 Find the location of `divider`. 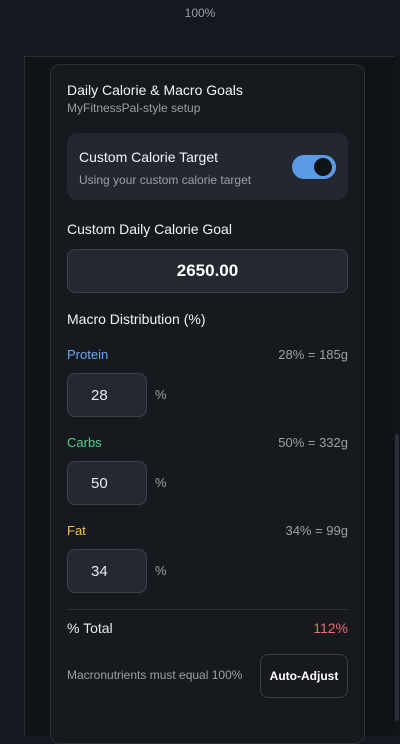

divider is located at coordinates (207, 609).